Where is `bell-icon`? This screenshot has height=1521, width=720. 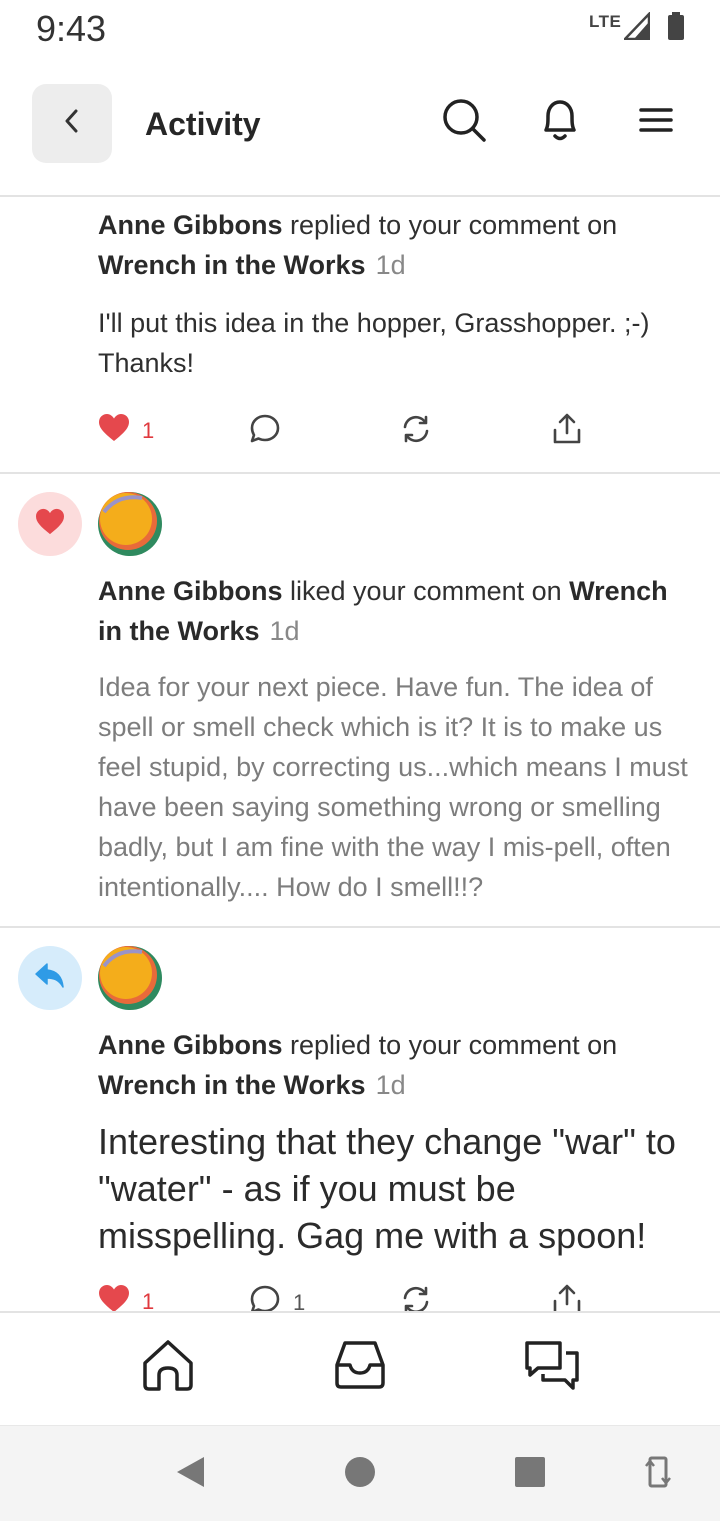
bell-icon is located at coordinates (560, 122).